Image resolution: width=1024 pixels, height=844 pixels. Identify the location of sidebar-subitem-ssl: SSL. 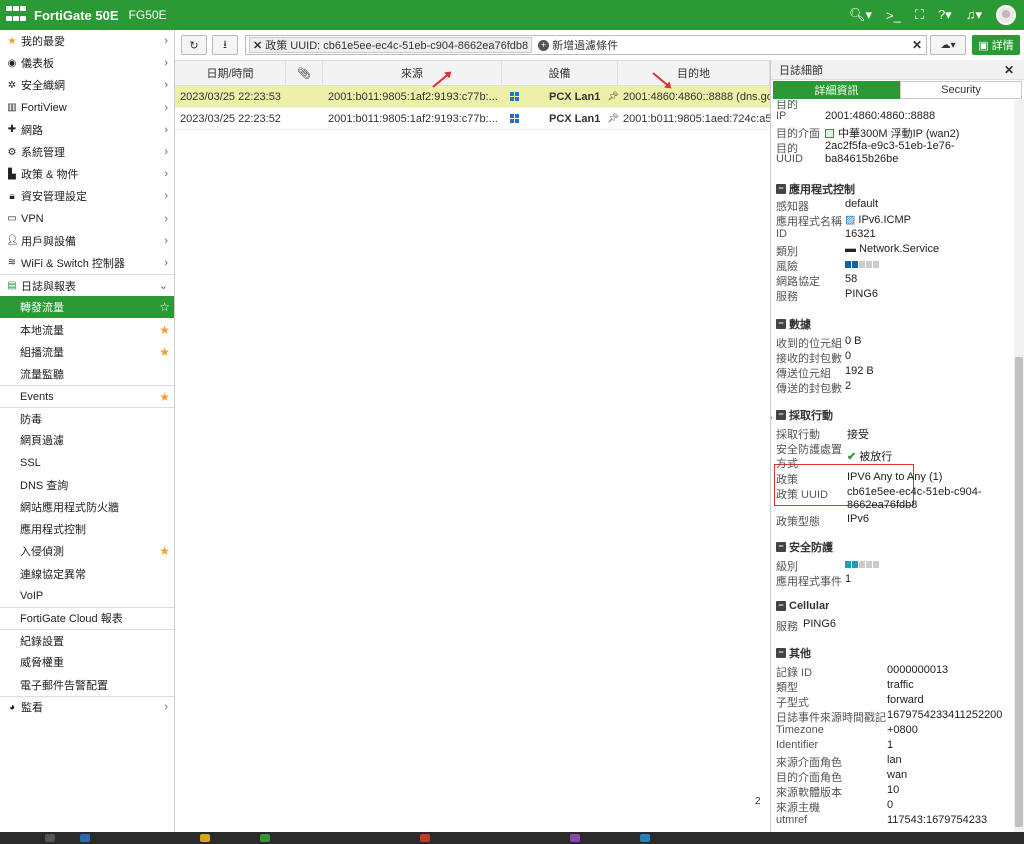
(87, 463).